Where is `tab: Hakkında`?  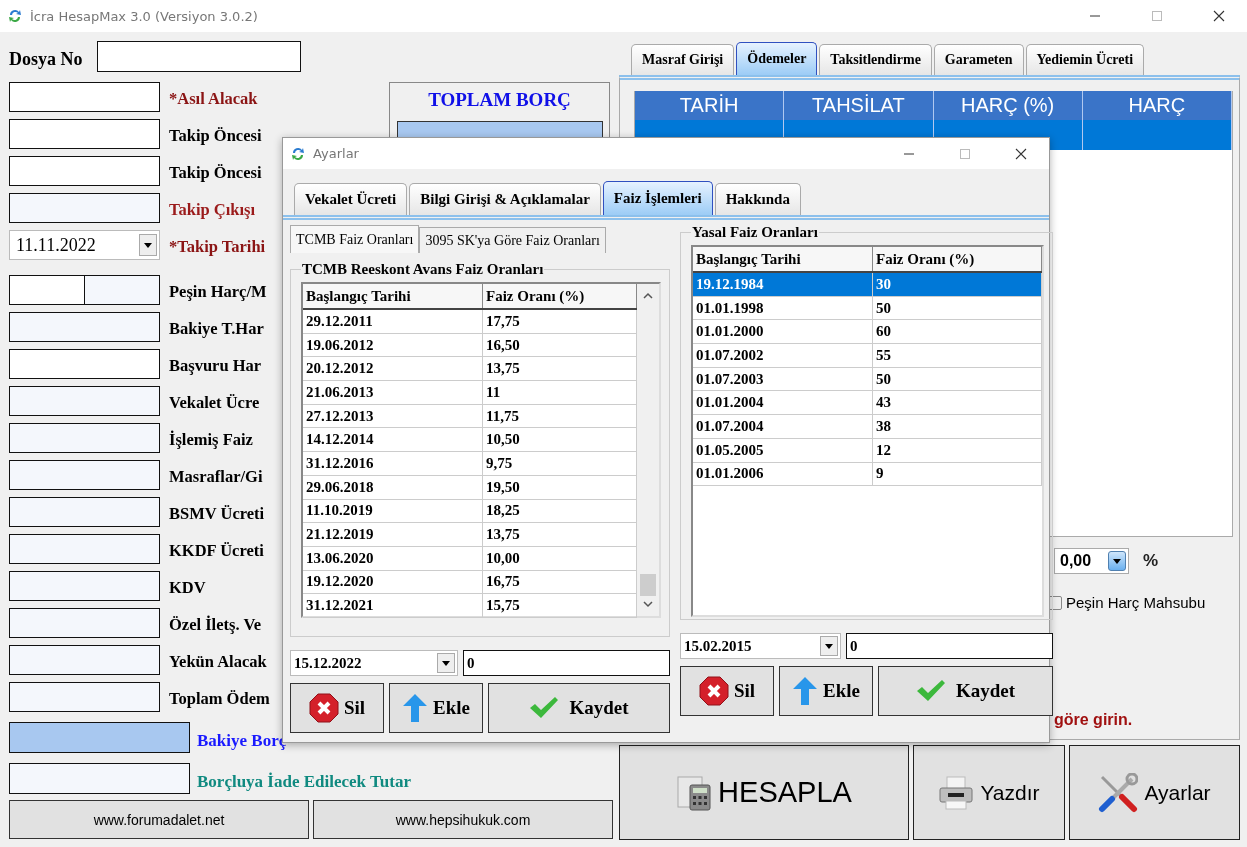
tab: Hakkında is located at coordinates (757, 199).